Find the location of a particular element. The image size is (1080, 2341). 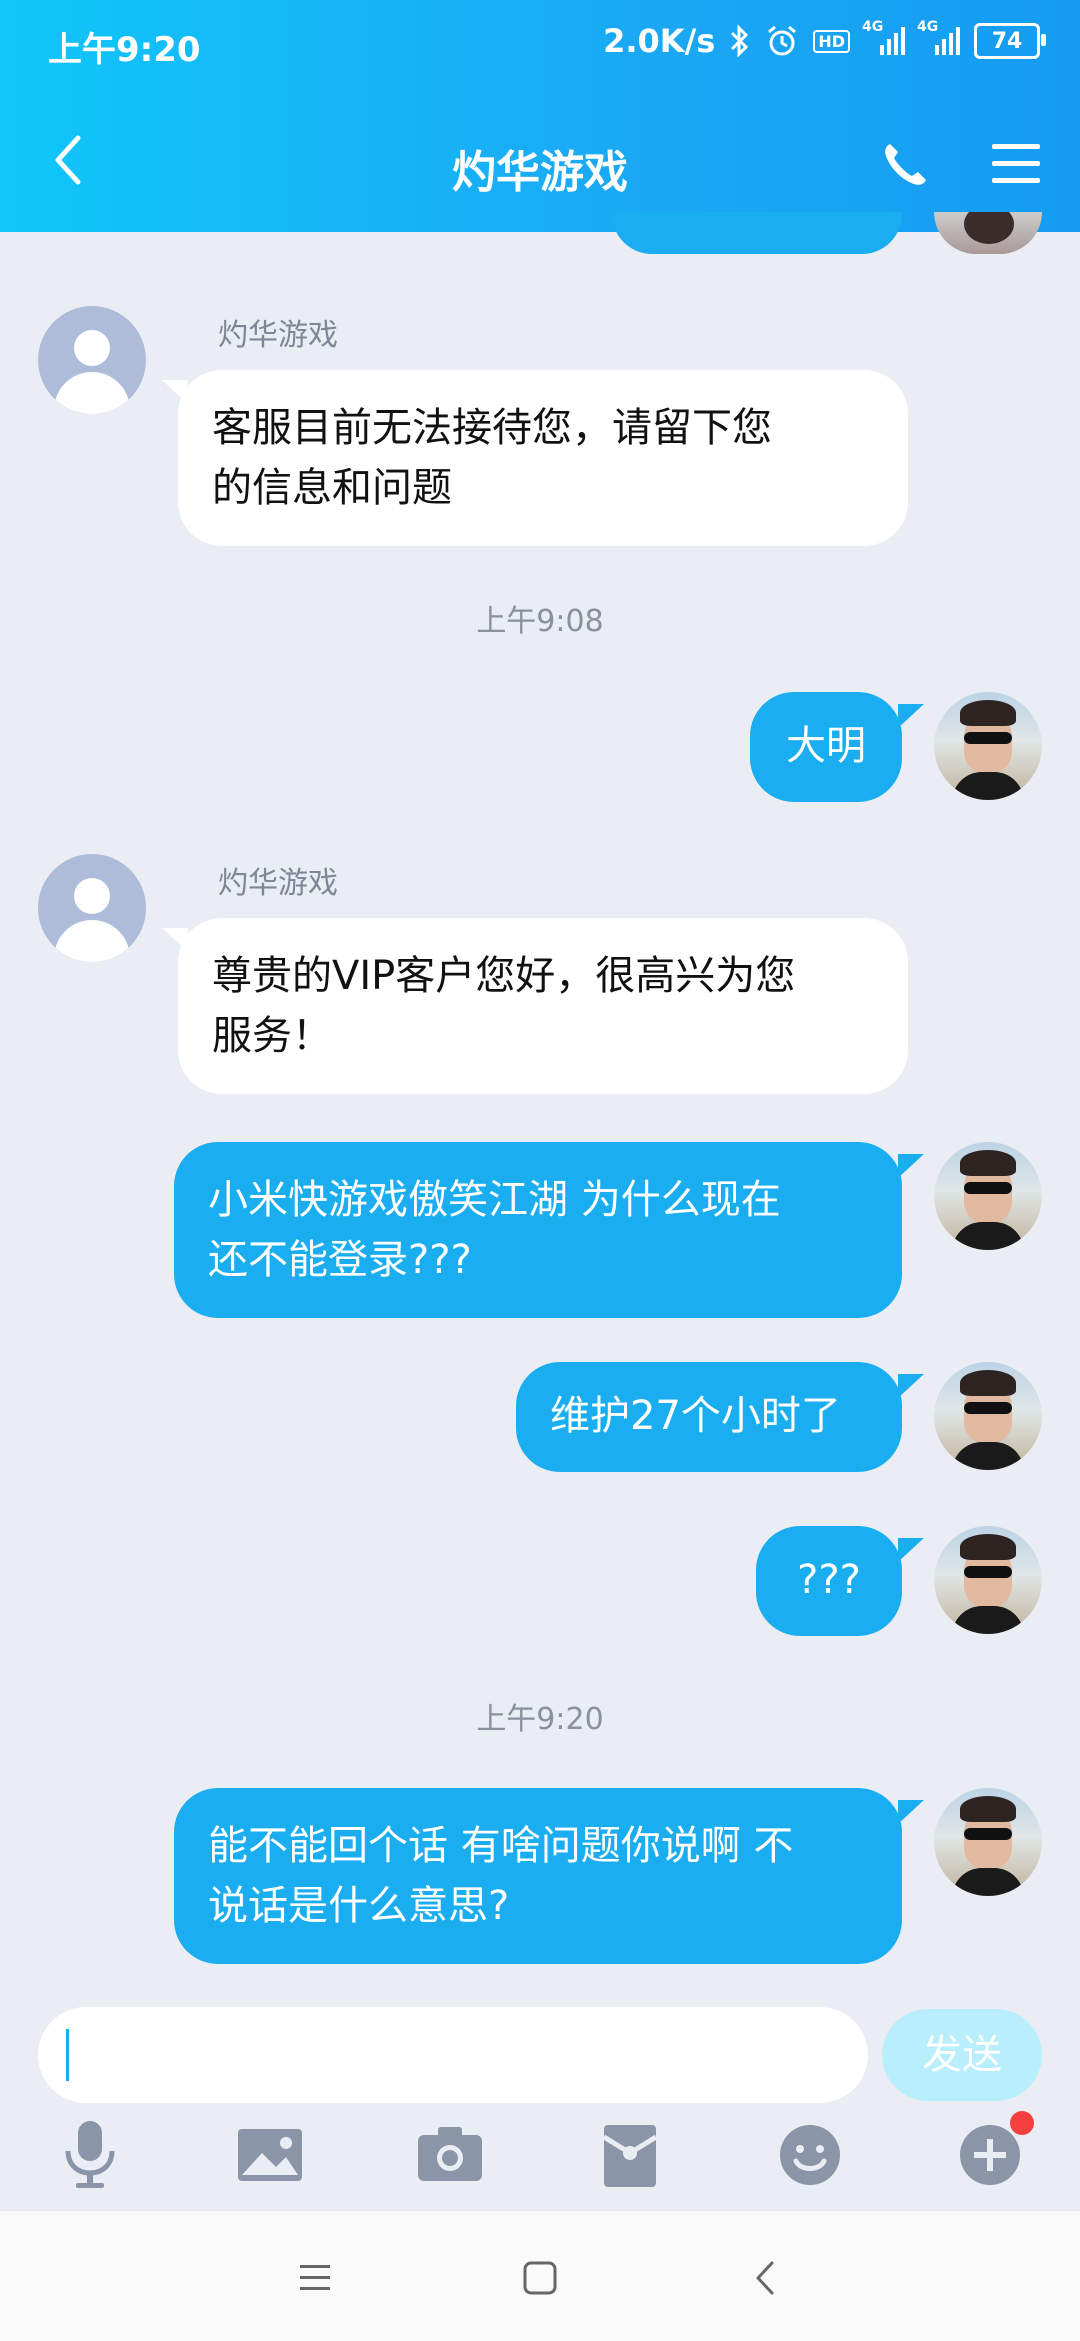

message-bubble: 能不能回个话 有啥问题你说啊 不 说话是什么意思? is located at coordinates (538, 1876).